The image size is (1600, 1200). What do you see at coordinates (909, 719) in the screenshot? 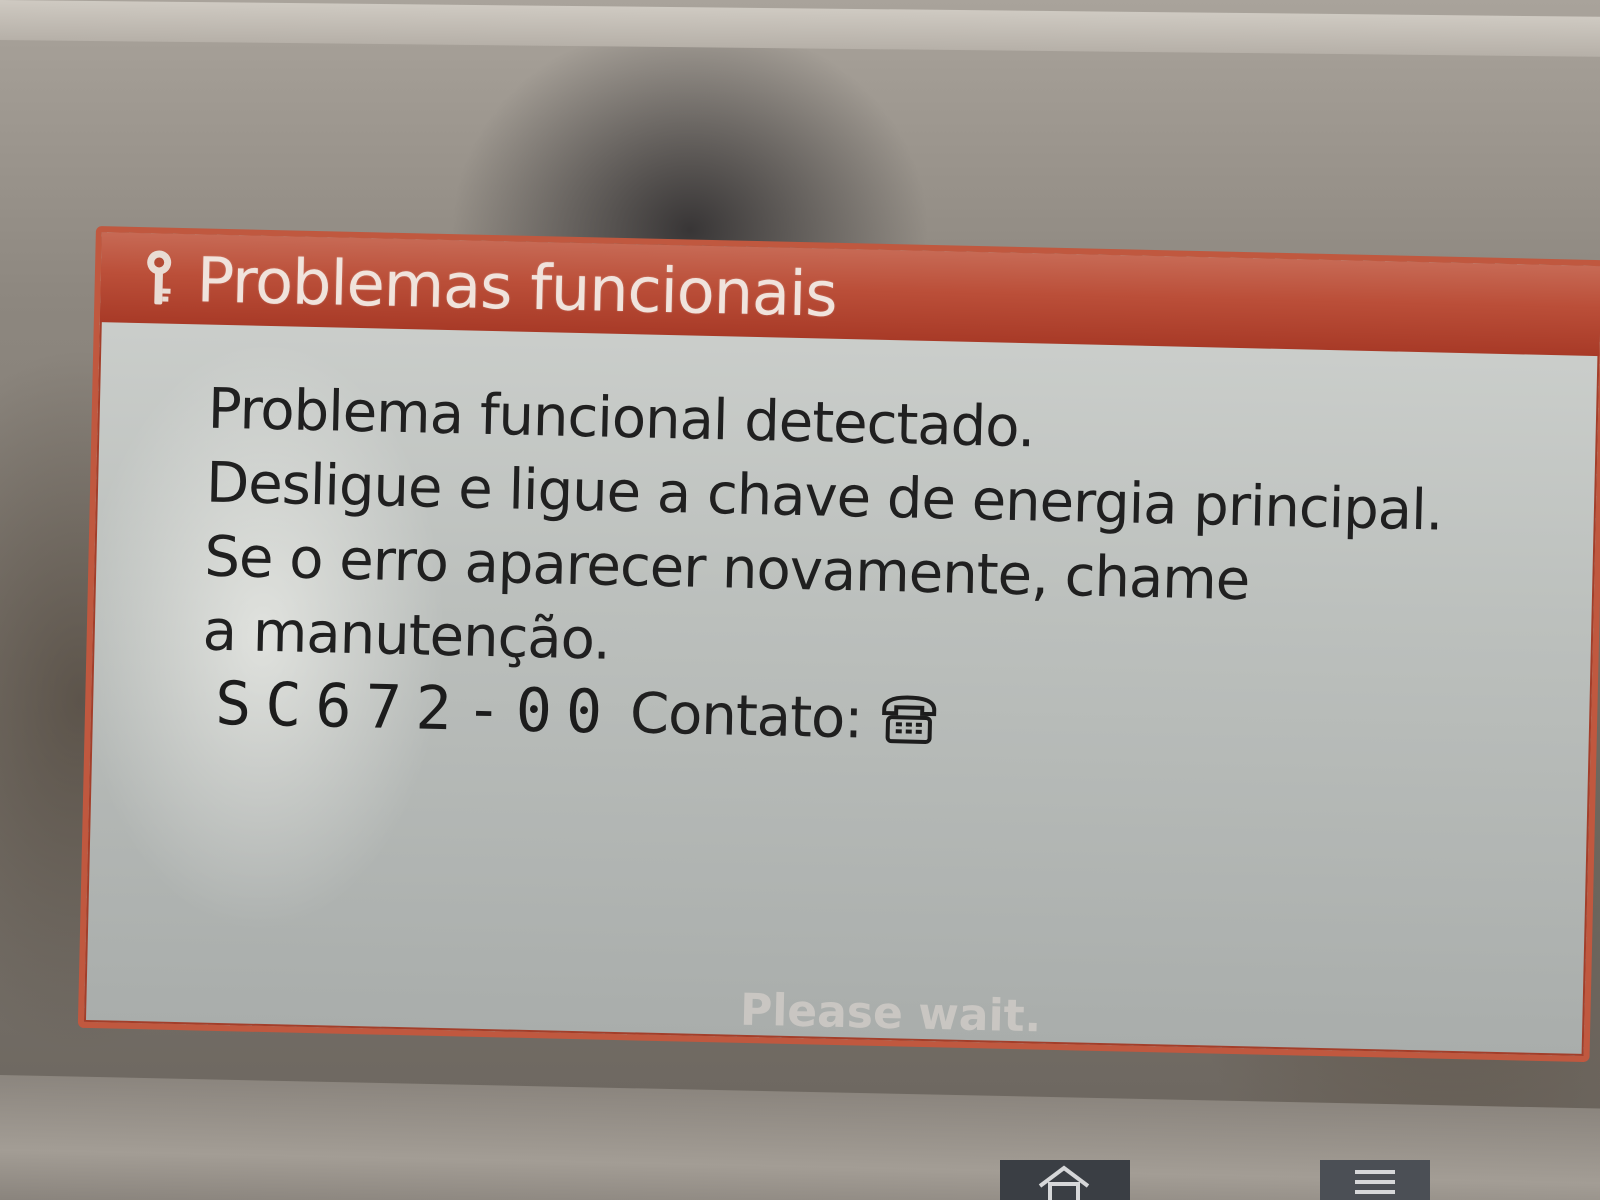
I see `telephone-icon` at bounding box center [909, 719].